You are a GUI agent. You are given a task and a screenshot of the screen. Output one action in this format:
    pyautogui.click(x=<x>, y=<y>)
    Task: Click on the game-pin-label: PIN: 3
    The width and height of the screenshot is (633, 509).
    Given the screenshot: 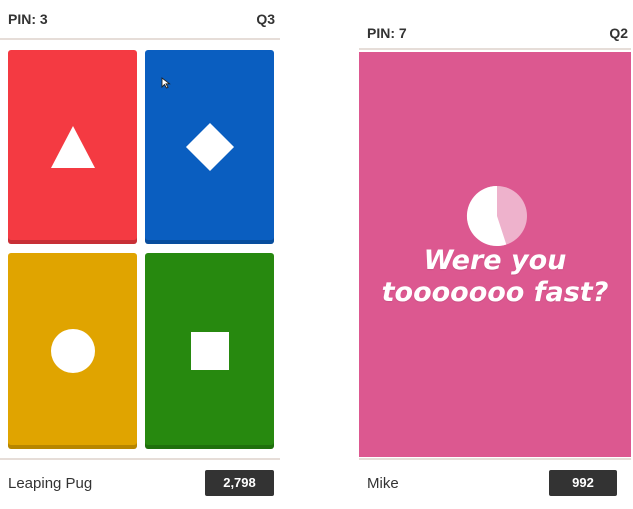 What is the action you would take?
    pyautogui.click(x=28, y=19)
    